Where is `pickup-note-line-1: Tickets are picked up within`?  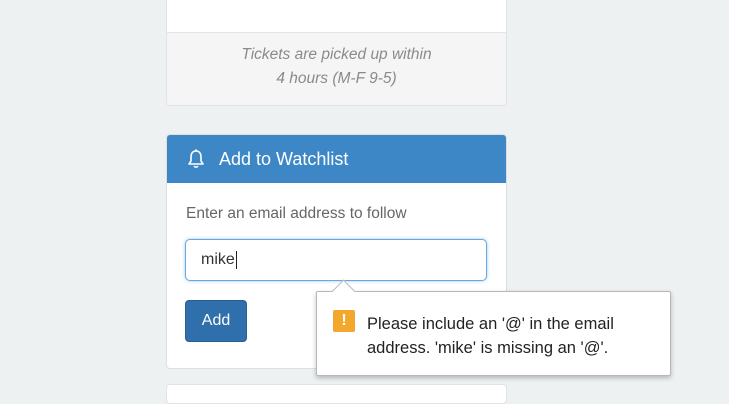 pickup-note-line-1: Tickets are picked up within is located at coordinates (336, 54).